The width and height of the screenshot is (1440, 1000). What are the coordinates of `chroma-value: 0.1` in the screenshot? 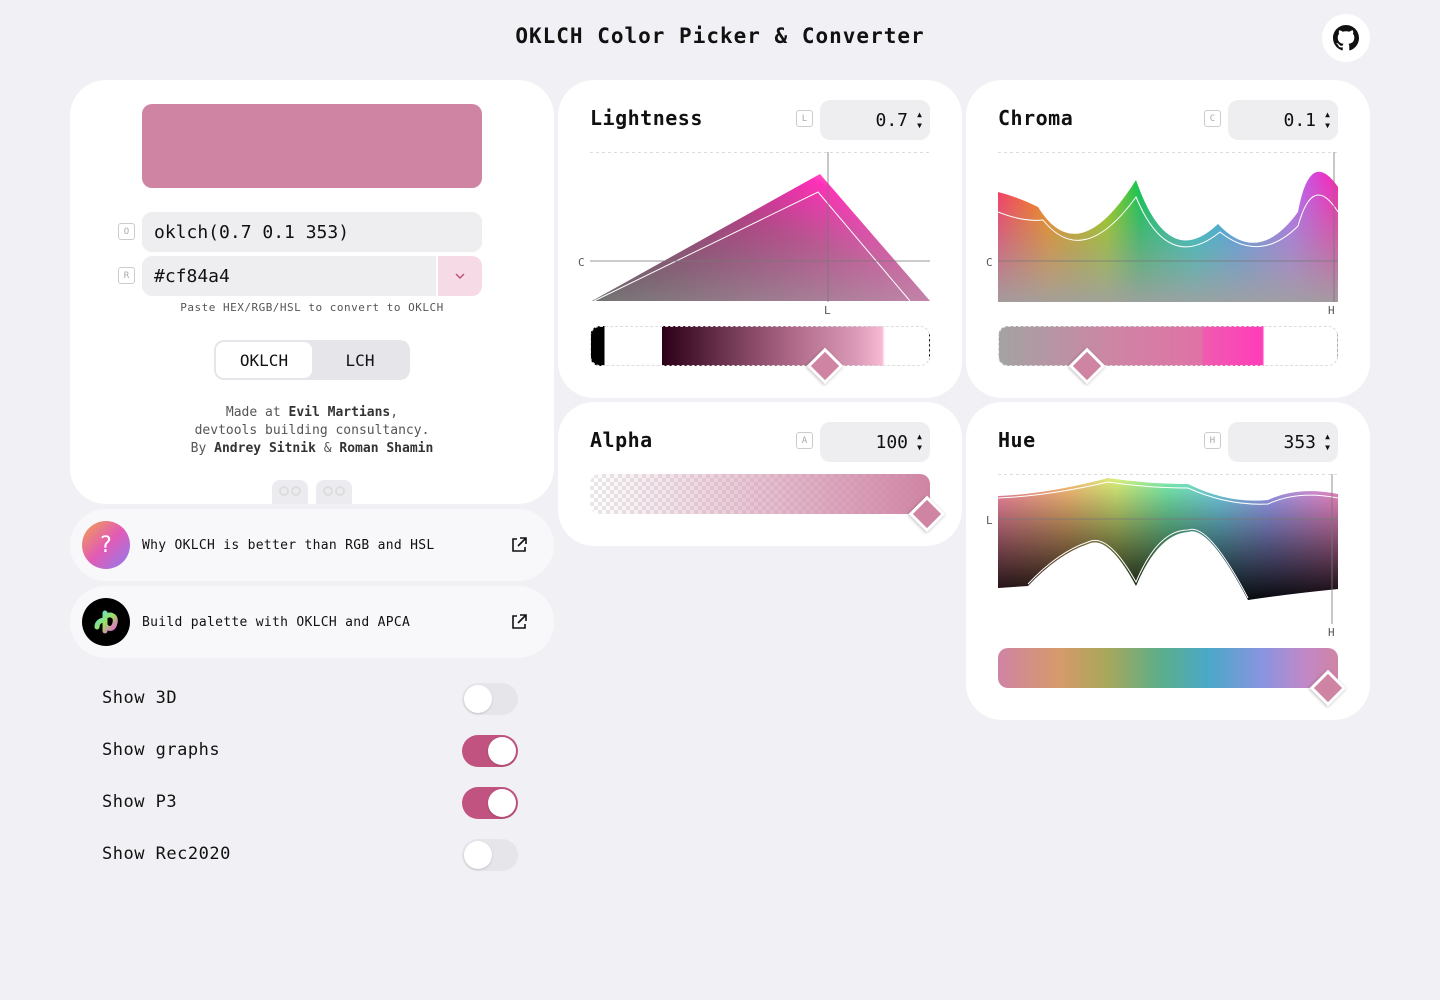 It's located at (1299, 120).